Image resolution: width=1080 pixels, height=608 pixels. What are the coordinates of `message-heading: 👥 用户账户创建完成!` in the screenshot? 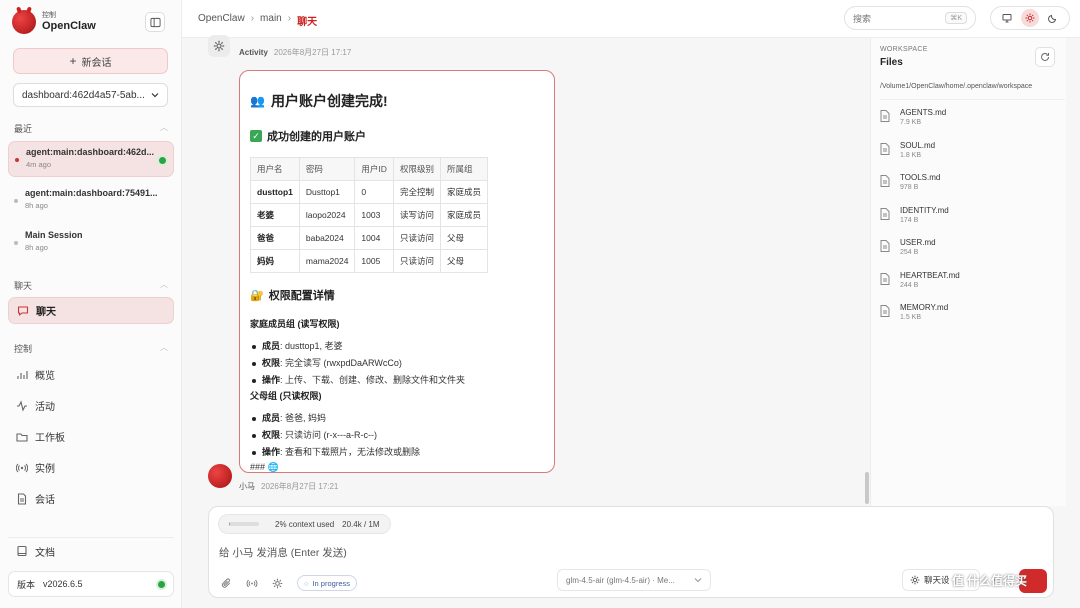 It's located at (397, 101).